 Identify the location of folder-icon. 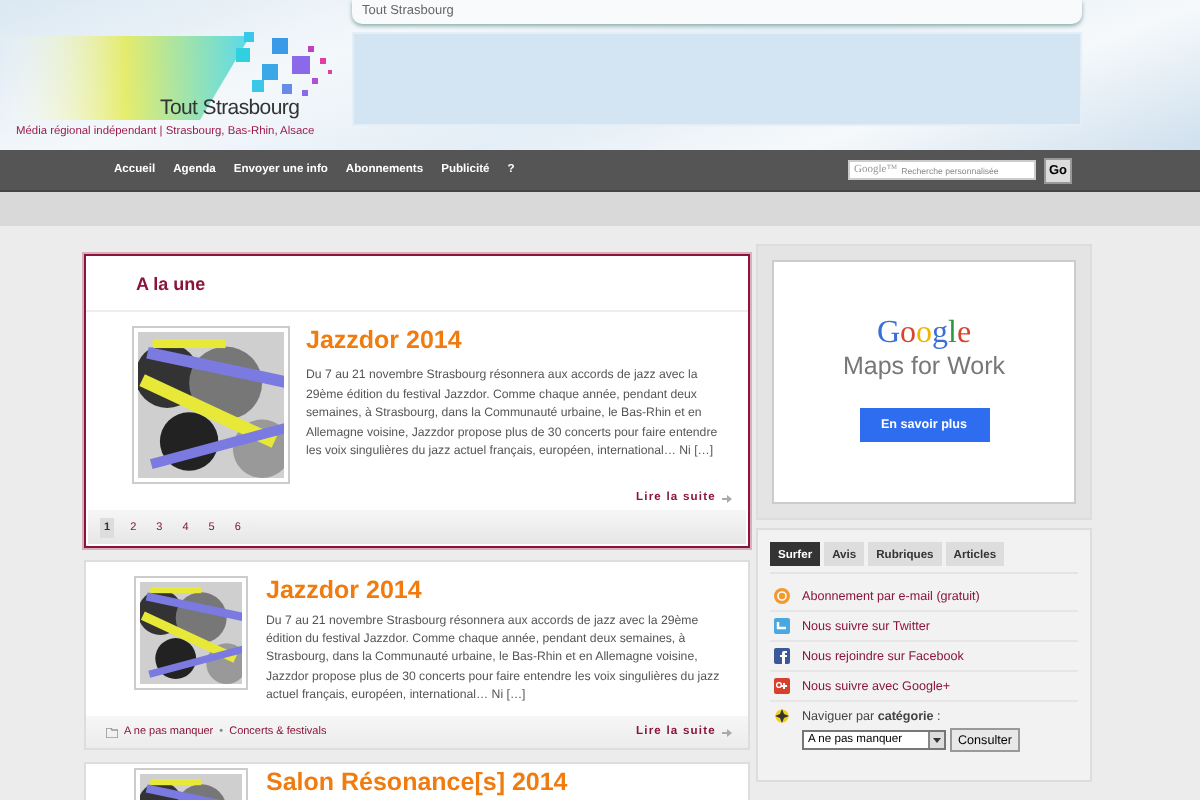
(112, 732).